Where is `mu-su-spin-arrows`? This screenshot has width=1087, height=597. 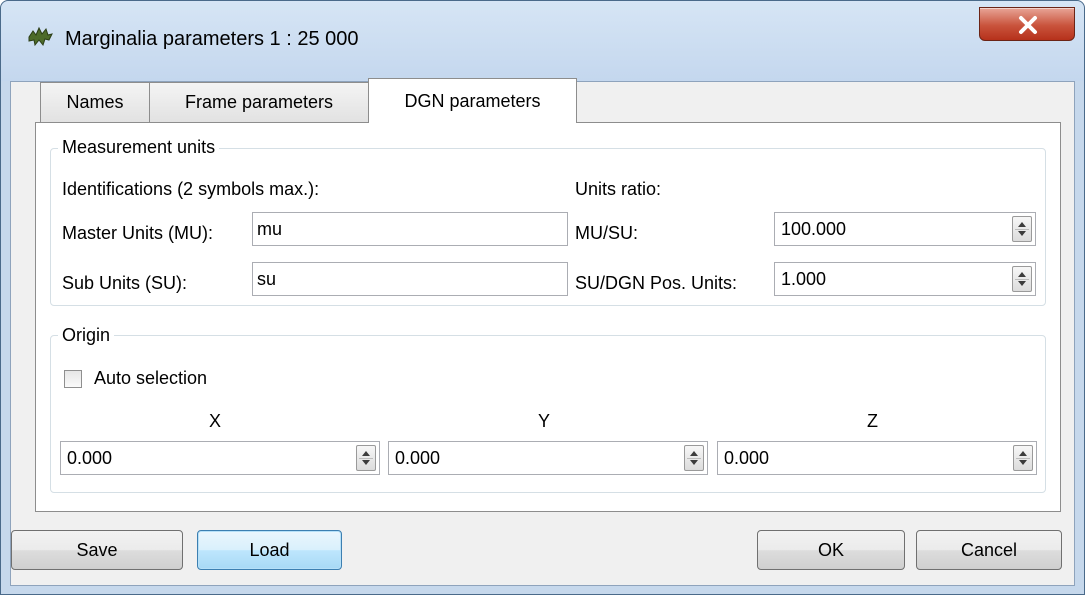 mu-su-spin-arrows is located at coordinates (1022, 229).